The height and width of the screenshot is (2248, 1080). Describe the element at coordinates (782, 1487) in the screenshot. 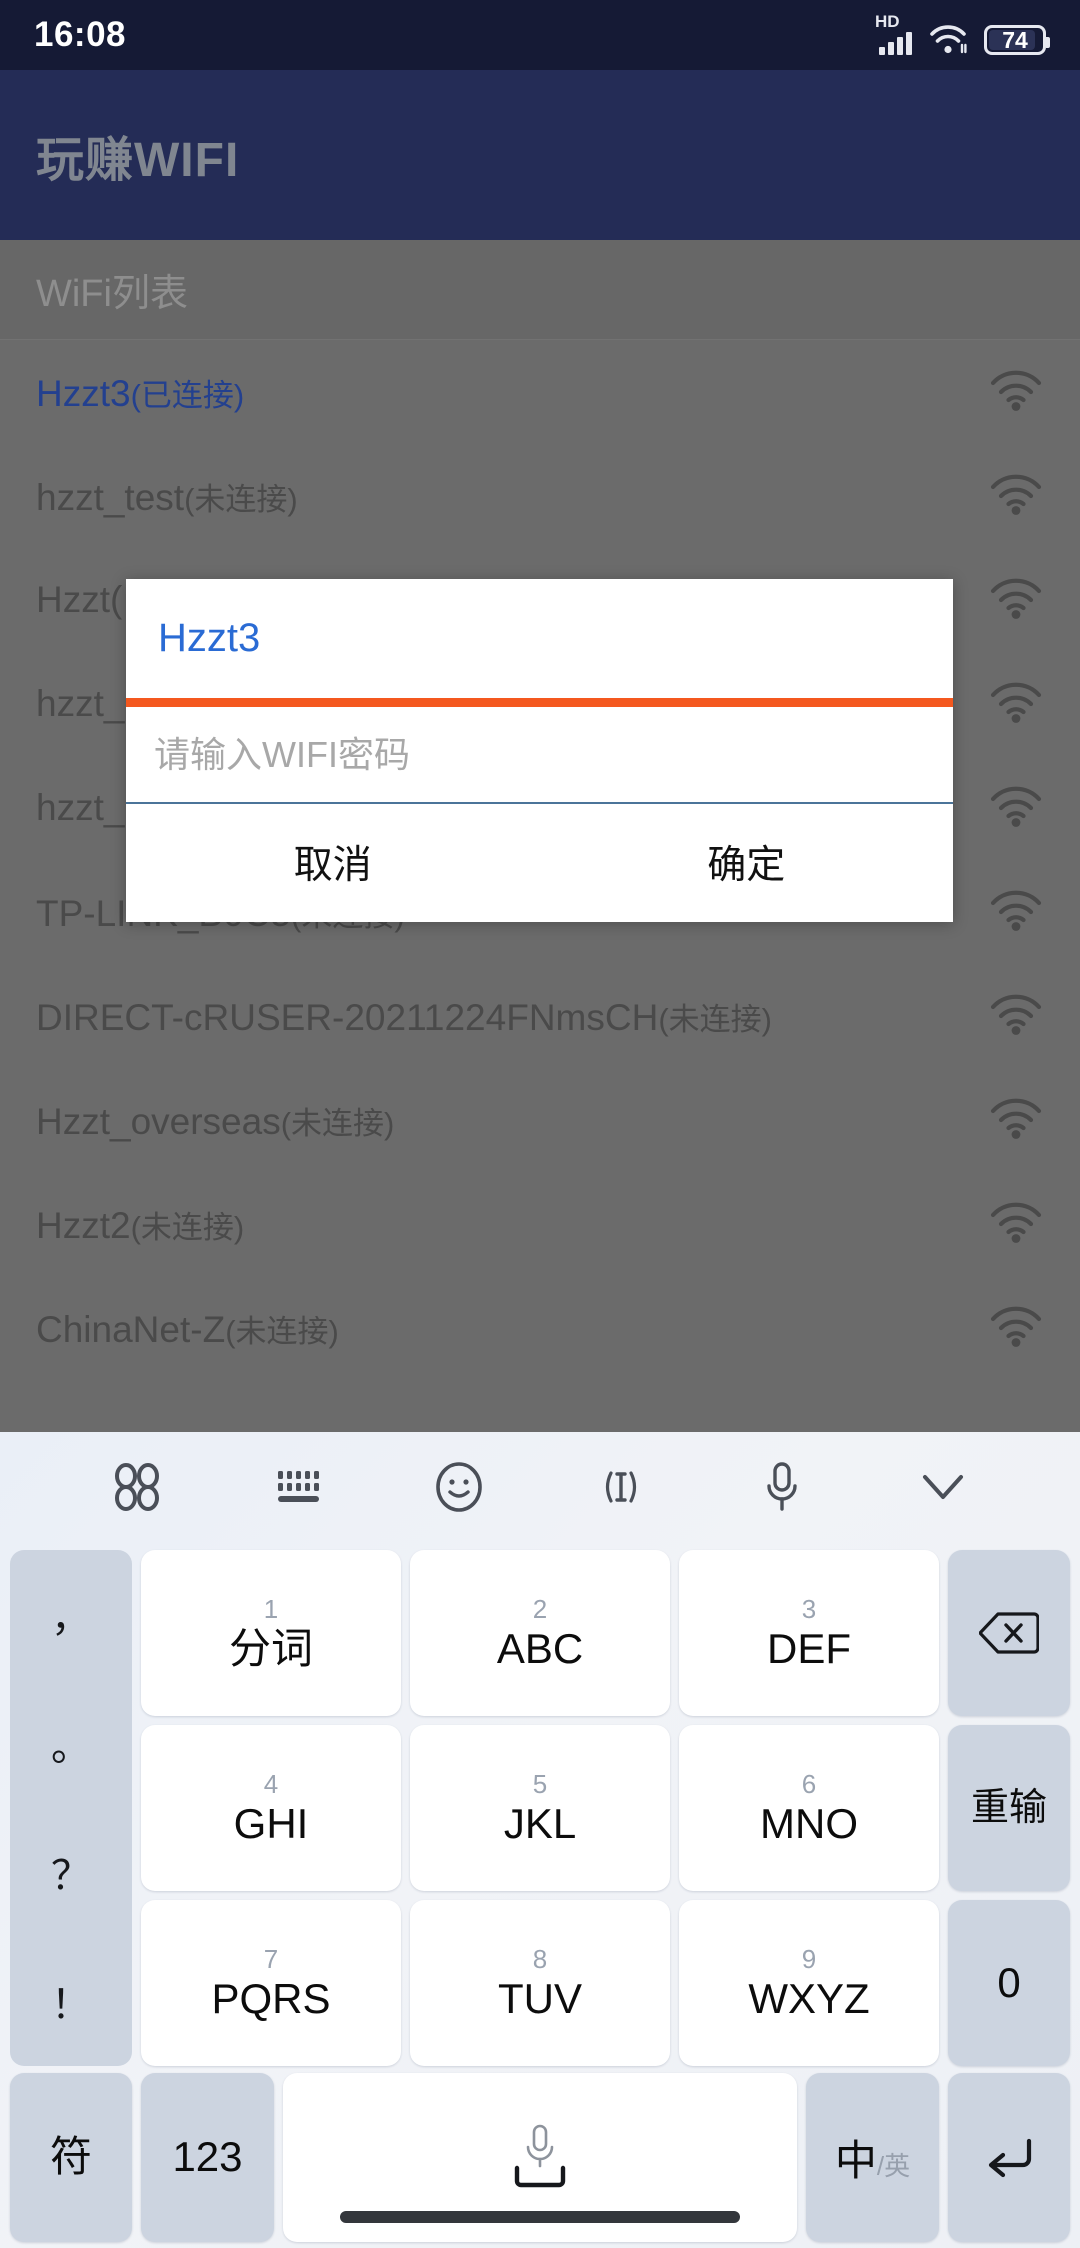

I see `microphone-icon` at that location.